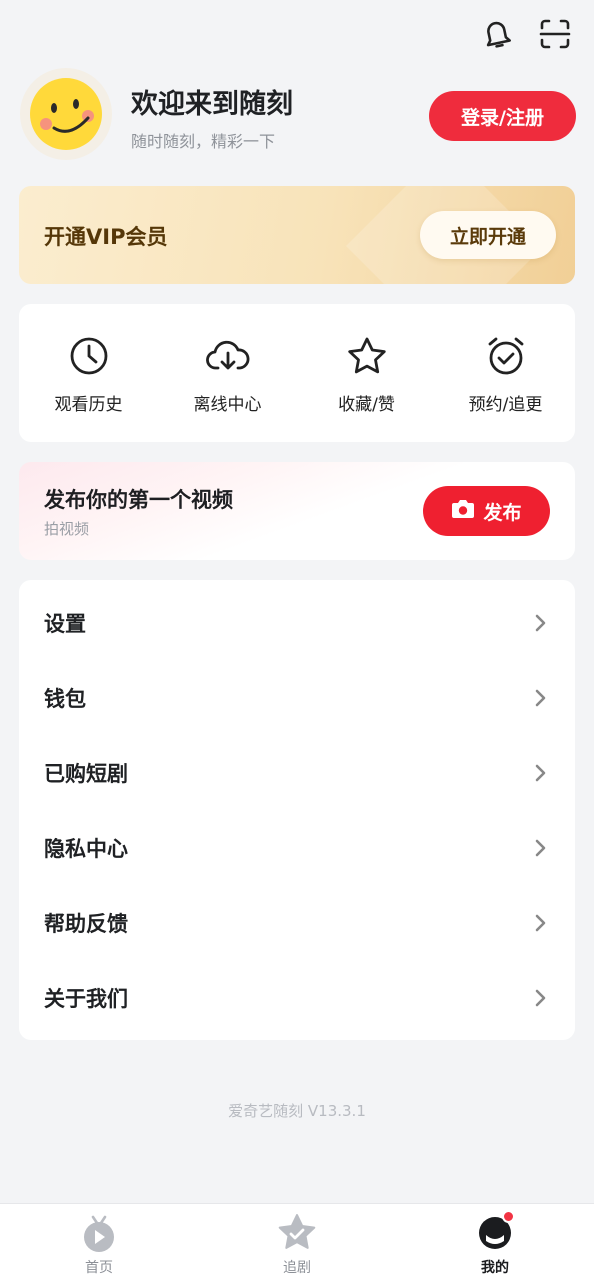 This screenshot has width=594, height=1280. I want to click on tab-following: 追剧, so click(297, 1244).